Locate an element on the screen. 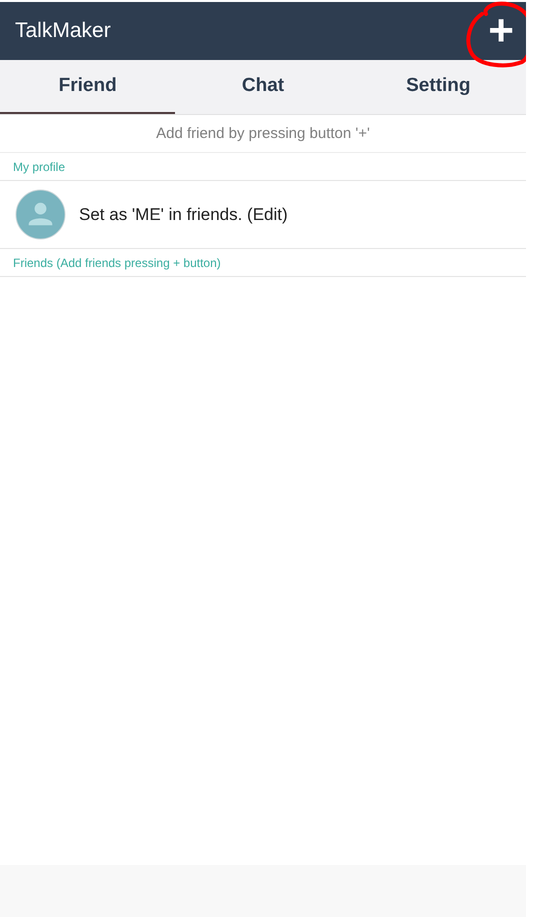 The width and height of the screenshot is (534, 917). avatar-icon is located at coordinates (40, 214).